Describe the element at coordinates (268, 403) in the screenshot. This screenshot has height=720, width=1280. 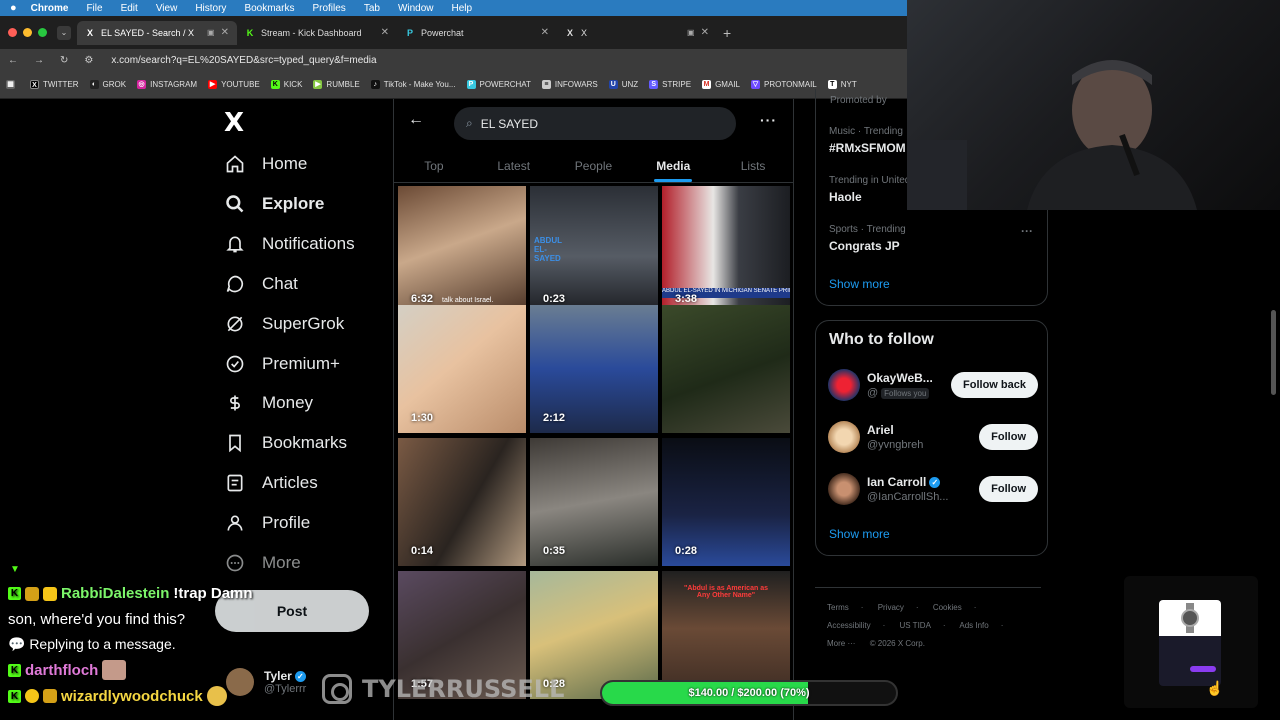
I see `nav-money: Money` at that location.